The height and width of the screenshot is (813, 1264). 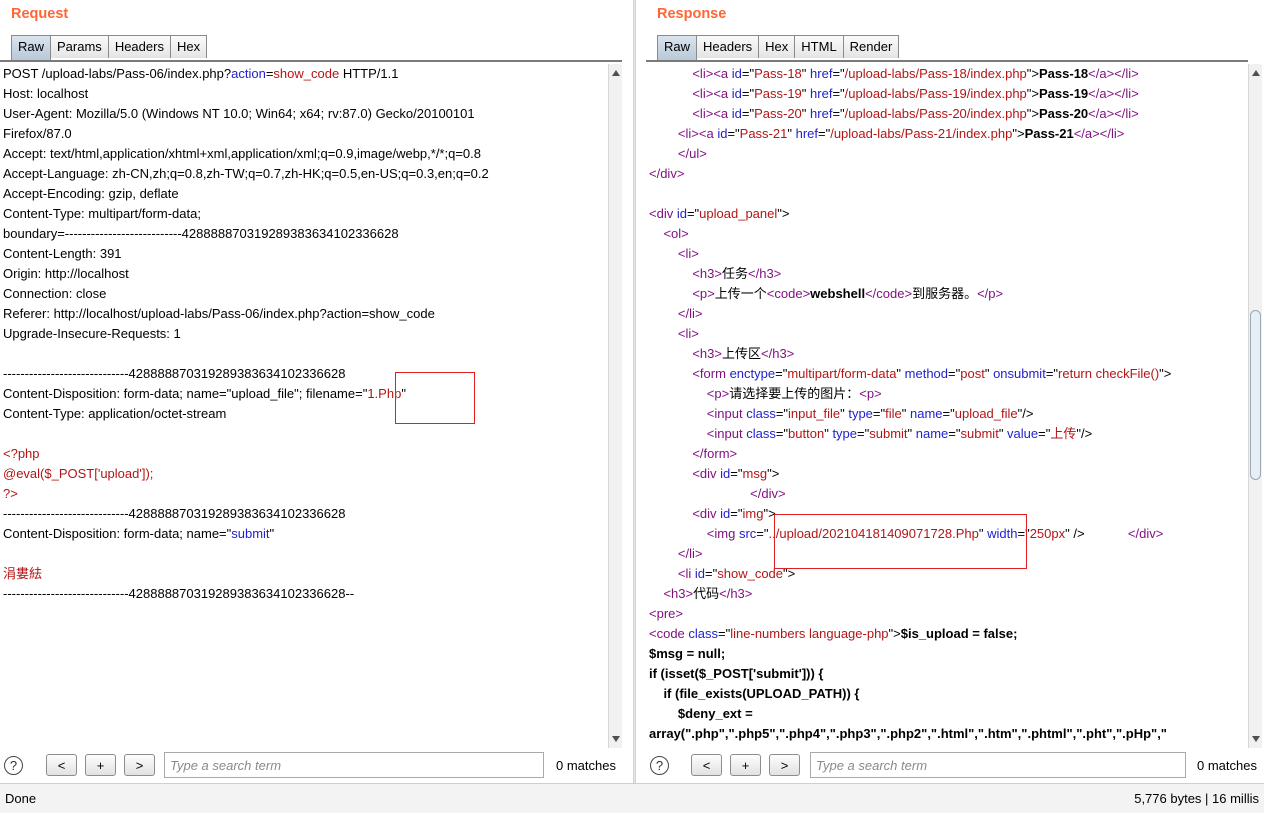 I want to click on code-token: POST /upload-labs/Pass-06/index.php?, so click(x=117, y=73).